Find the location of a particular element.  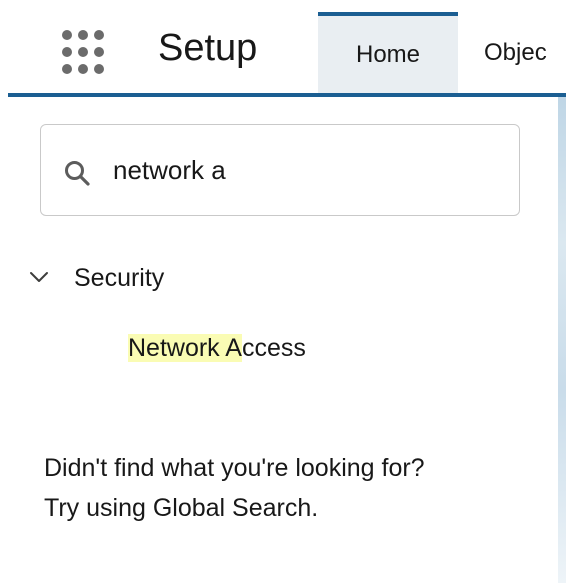

help-line-2: Try using Global Search. is located at coordinates (181, 508).